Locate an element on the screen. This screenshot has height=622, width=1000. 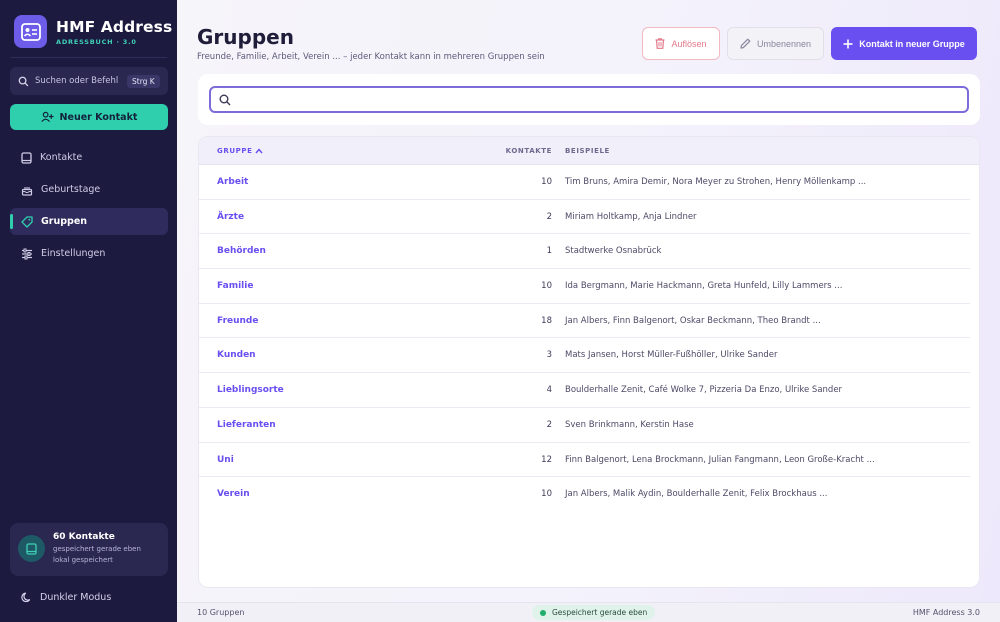
dissolve-group-button: Auflösen is located at coordinates (681, 43).